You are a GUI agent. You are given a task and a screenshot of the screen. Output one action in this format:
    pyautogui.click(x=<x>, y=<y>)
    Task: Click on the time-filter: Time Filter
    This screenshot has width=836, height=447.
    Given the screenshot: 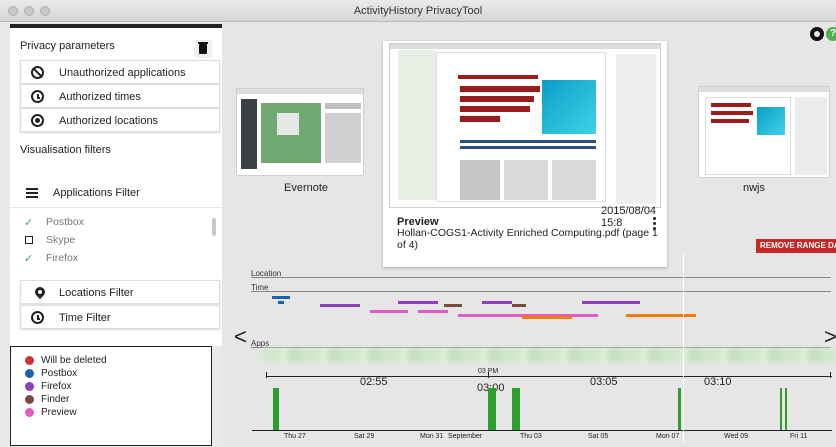 What is the action you would take?
    pyautogui.click(x=120, y=317)
    